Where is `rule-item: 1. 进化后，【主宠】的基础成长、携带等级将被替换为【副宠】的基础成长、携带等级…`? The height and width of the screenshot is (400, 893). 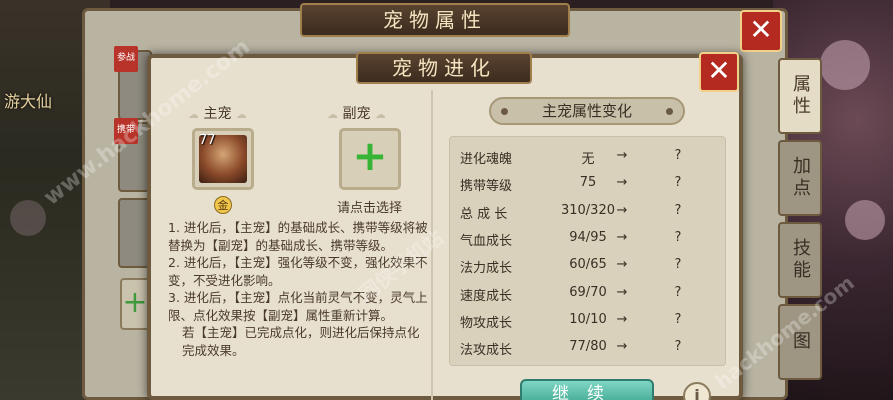
rule-item: 1. 进化后，【主宠】的基础成长、携带等级将被替换为【副宠】的基础成长、携带等级… is located at coordinates (298, 236).